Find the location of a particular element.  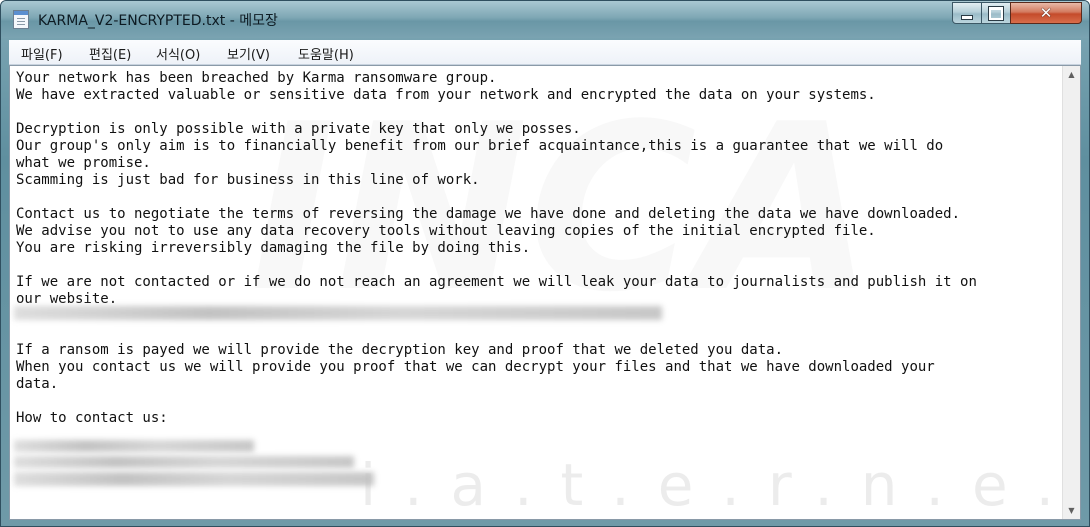

vertical-scrollbar: ▲ ▼ is located at coordinates (1071, 292).